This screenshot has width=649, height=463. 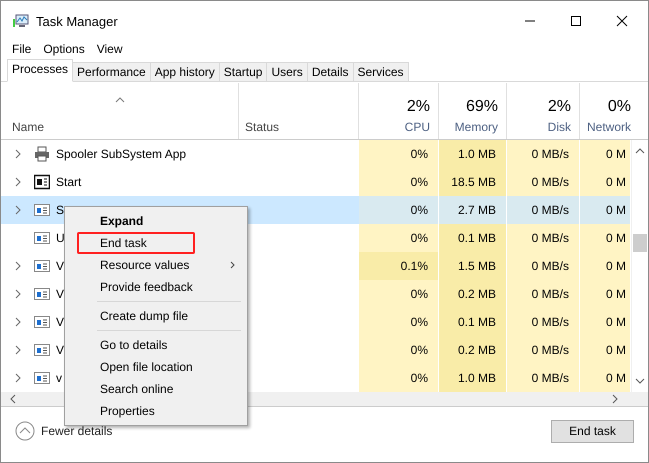 I want to click on menu-item: Properties, so click(x=156, y=411).